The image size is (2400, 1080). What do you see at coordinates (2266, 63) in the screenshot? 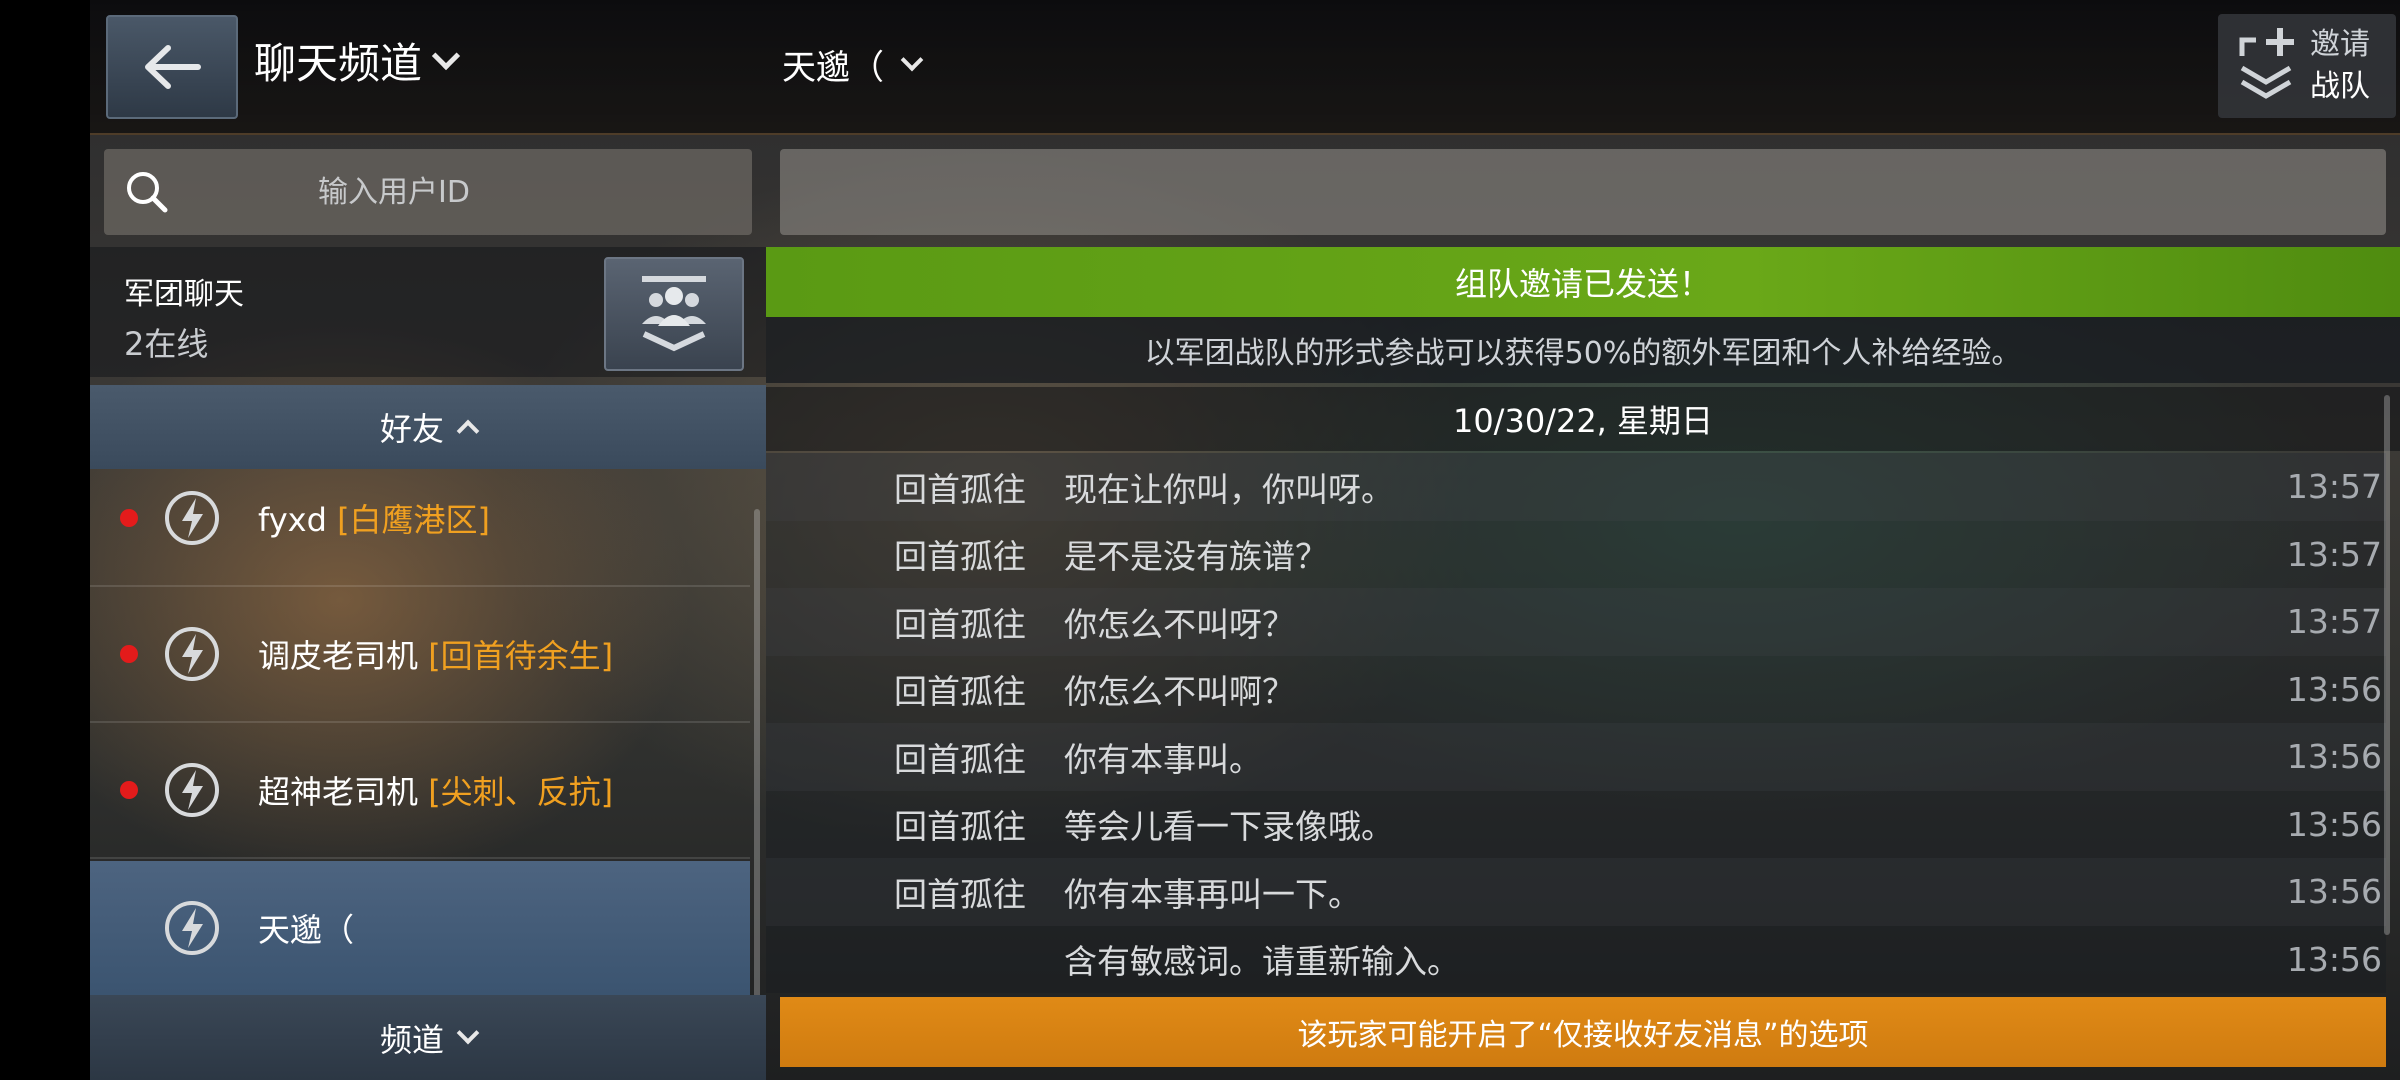
I see `invite-squad-icon` at bounding box center [2266, 63].